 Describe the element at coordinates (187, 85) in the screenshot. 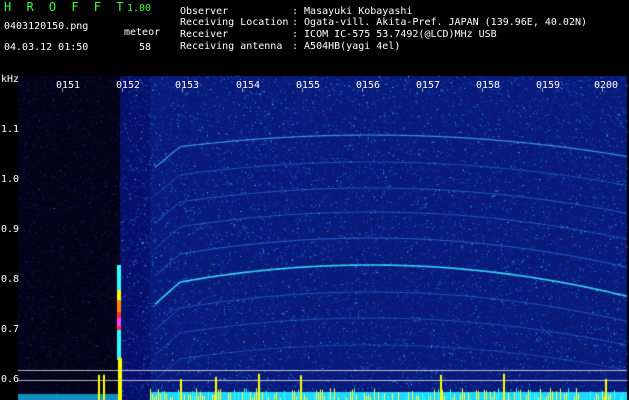

I see `x-tick-label: 0153` at that location.